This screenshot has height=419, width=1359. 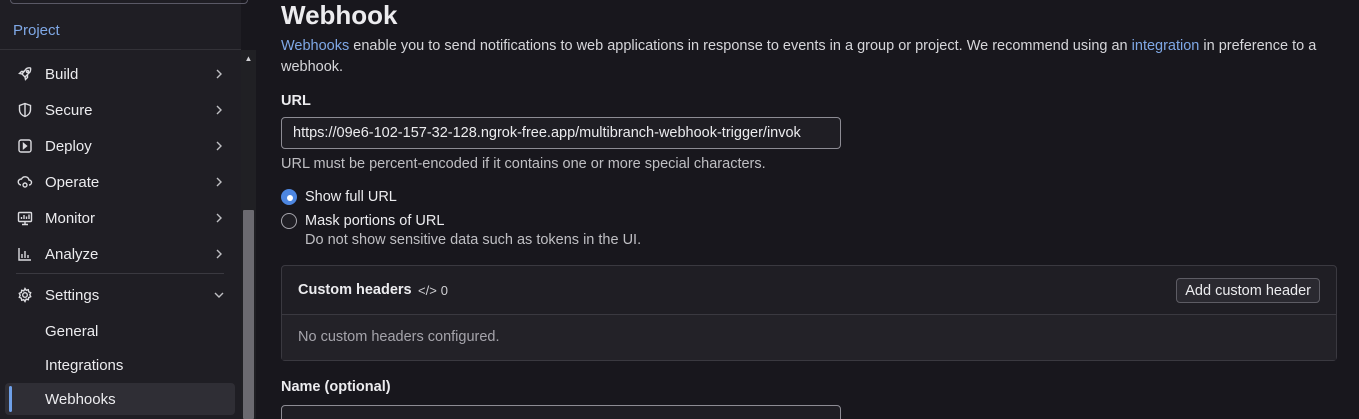 What do you see at coordinates (118, 110) in the screenshot?
I see `sidebar-item-secure: Secure` at bounding box center [118, 110].